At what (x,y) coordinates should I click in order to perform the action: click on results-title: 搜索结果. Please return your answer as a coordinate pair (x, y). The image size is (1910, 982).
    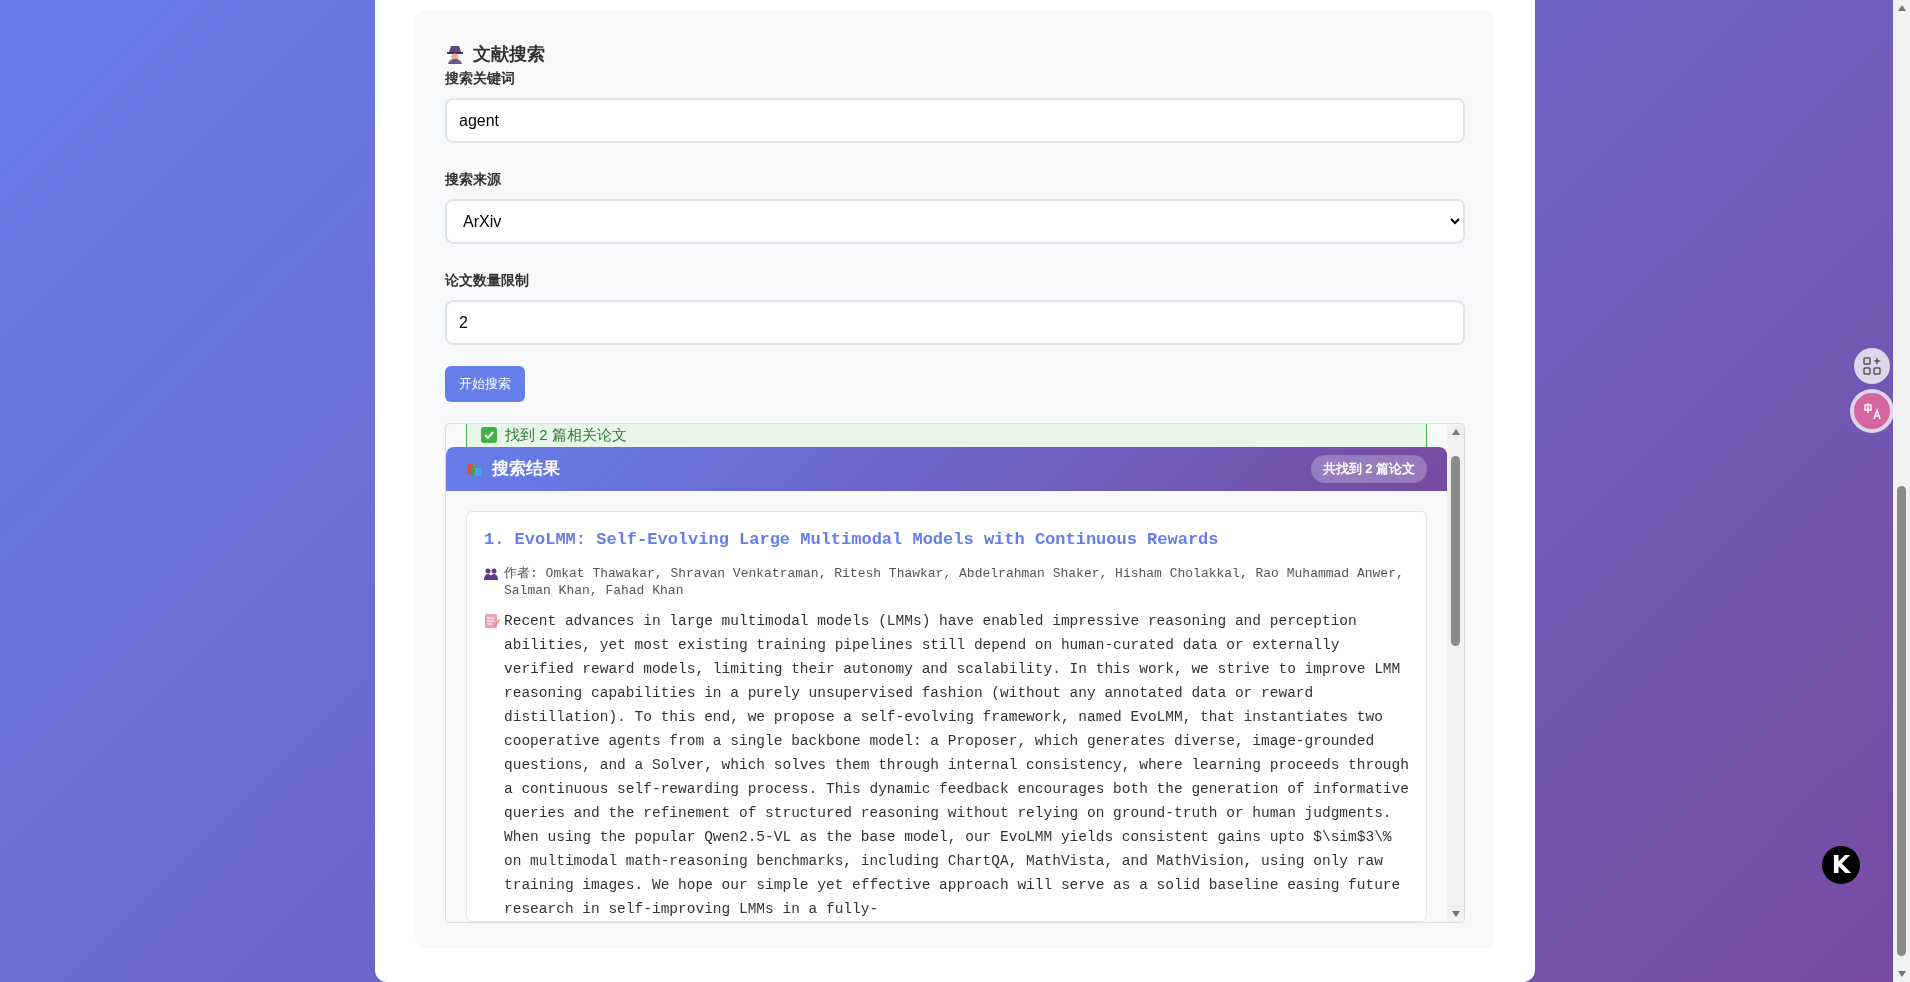
    Looking at the image, I should click on (526, 469).